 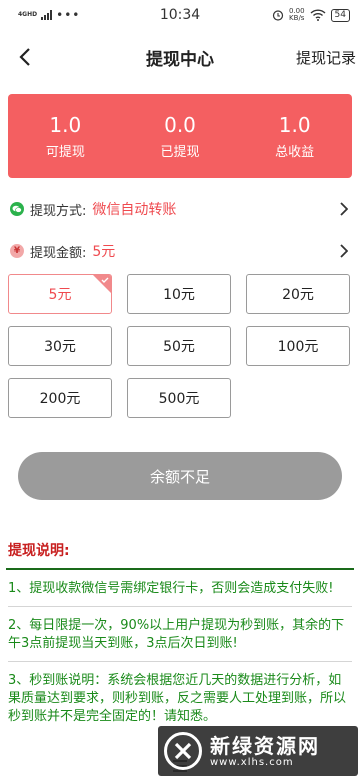 I want to click on status-bar: 4GHD ••• 10:34 0.00 KB/s 54, so click(x=180, y=15).